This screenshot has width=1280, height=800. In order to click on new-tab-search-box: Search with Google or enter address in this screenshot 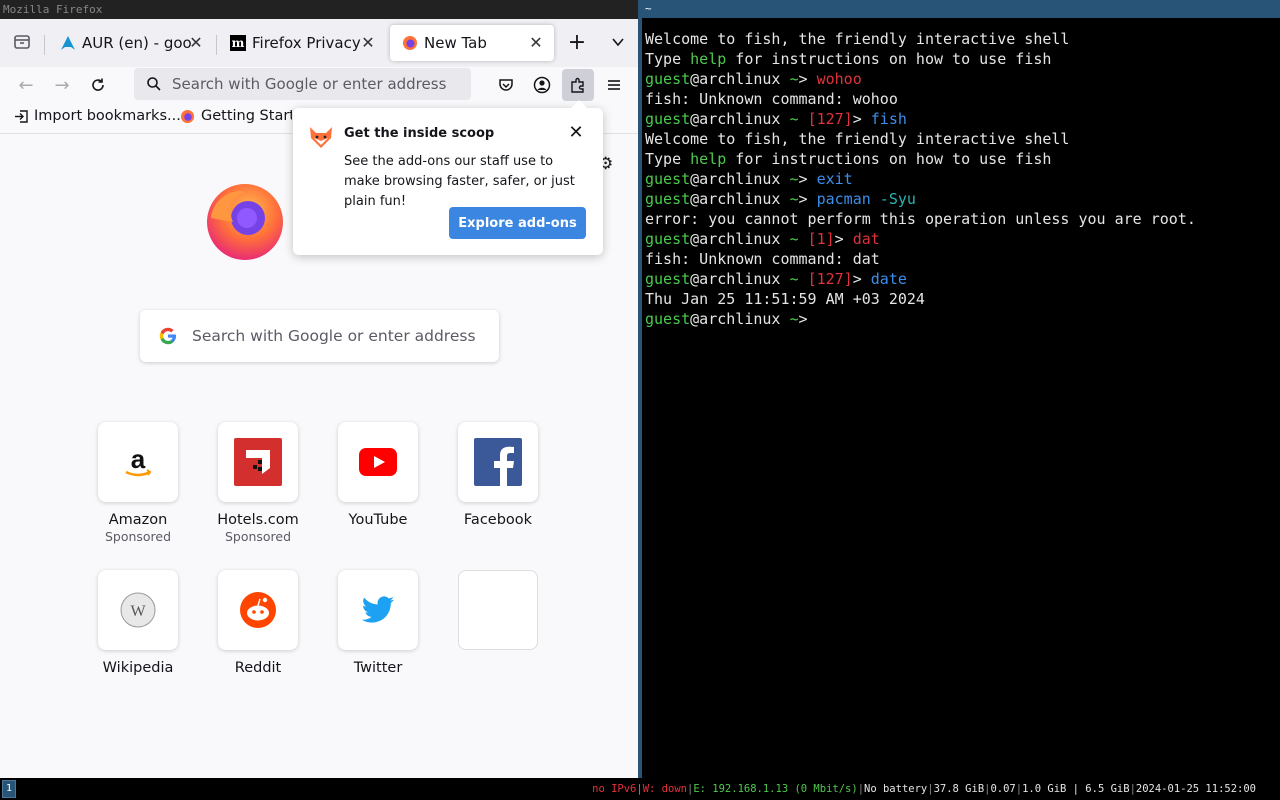, I will do `click(319, 336)`.